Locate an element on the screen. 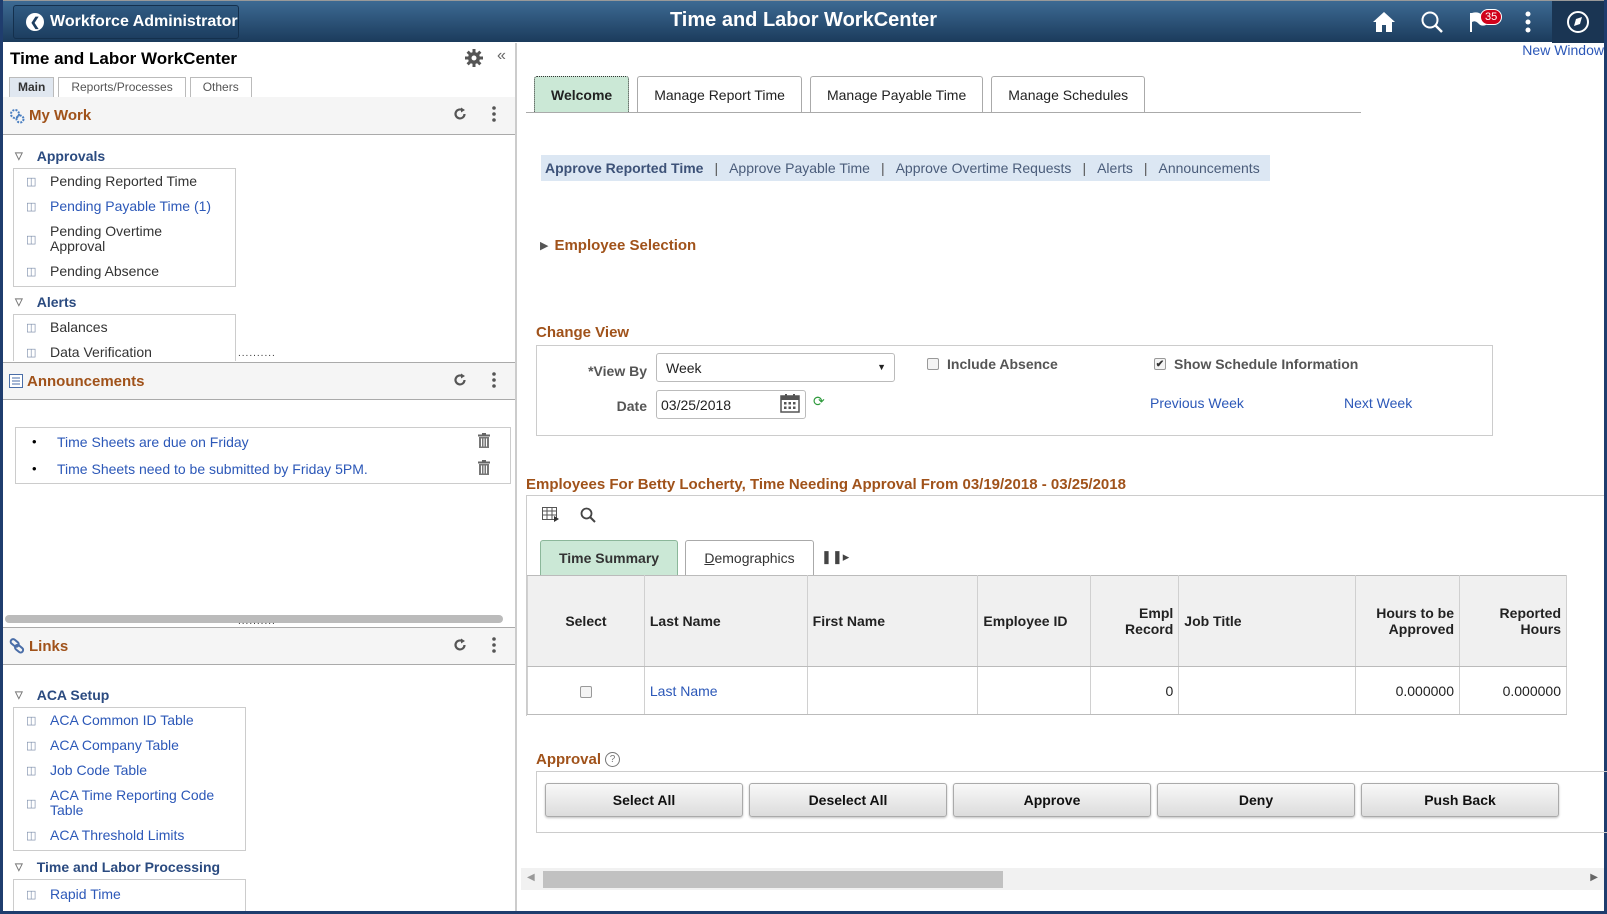  links-pagelet-header: Links is located at coordinates (259, 646).